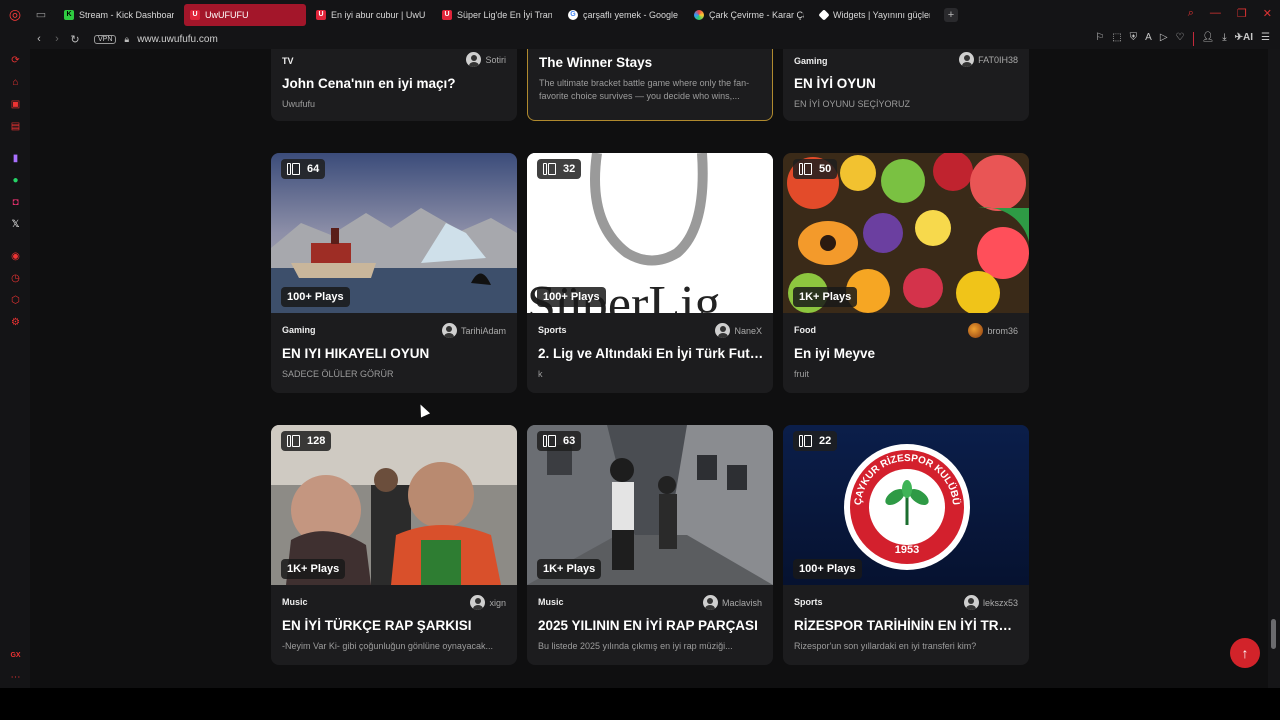 The width and height of the screenshot is (1280, 720). I want to click on sidebar-shopping-icon: ⌂, so click(15, 82).